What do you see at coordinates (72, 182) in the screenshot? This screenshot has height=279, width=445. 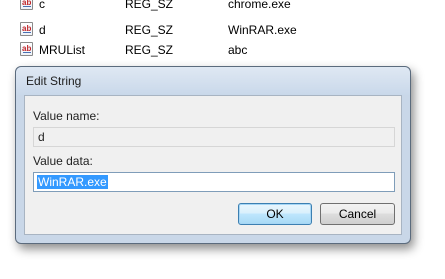 I see `value-data-text: WinRAR.exe` at bounding box center [72, 182].